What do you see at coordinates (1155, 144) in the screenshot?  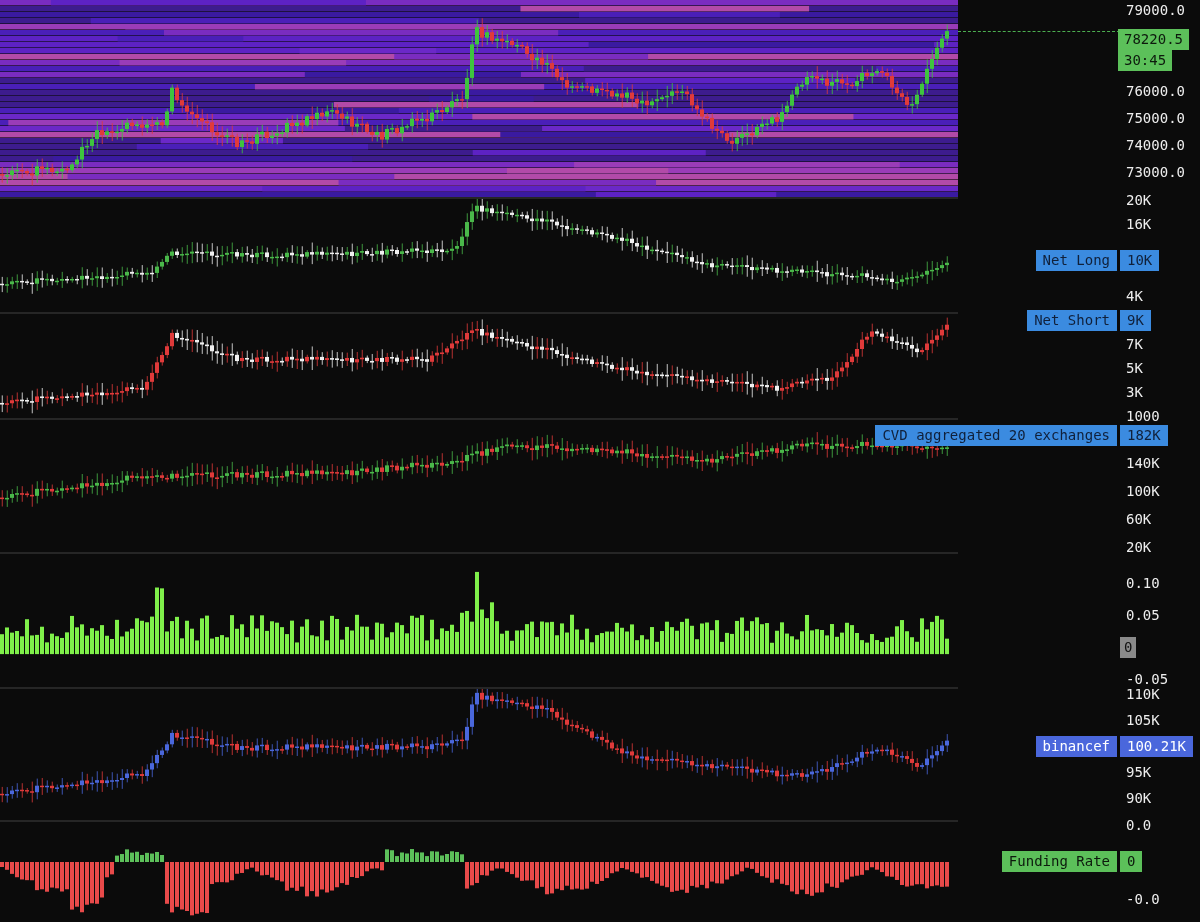 I see `axis-label: 74000.0` at bounding box center [1155, 144].